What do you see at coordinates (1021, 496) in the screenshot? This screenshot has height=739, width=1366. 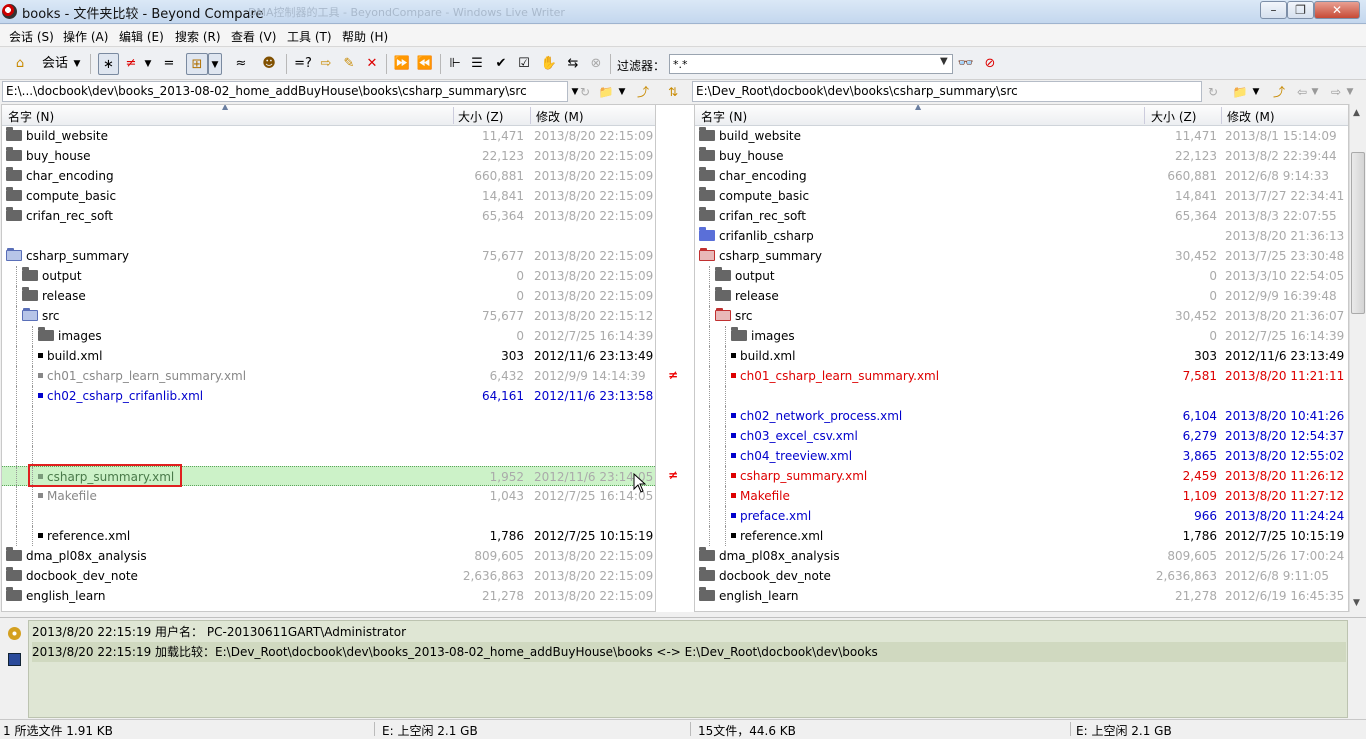 I see `file-row: Makefile 1,109 2013/8/20 11:27:12` at bounding box center [1021, 496].